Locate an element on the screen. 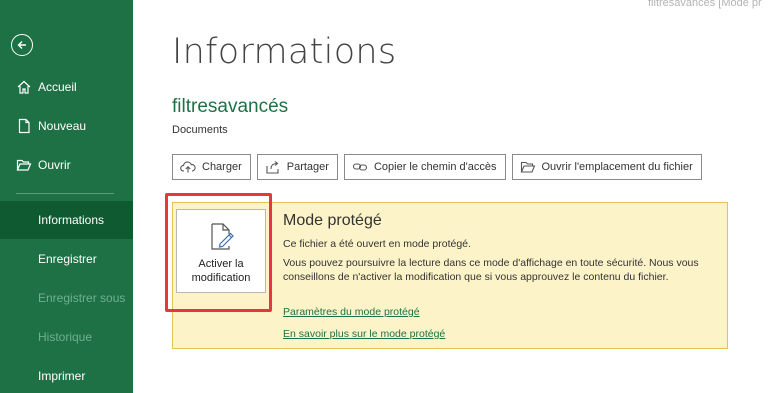 This screenshot has height=393, width=768. sidebar-item-label: Imprimer is located at coordinates (62, 376).